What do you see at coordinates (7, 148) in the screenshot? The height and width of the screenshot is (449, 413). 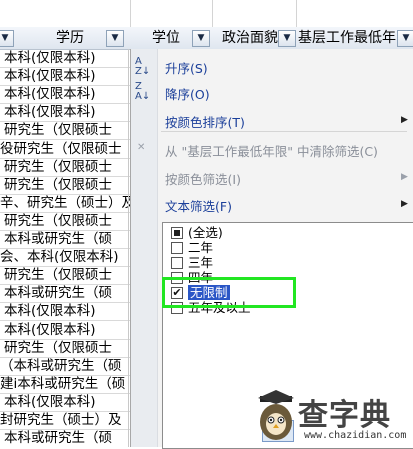 I see `cell-overflow-text: 役` at bounding box center [7, 148].